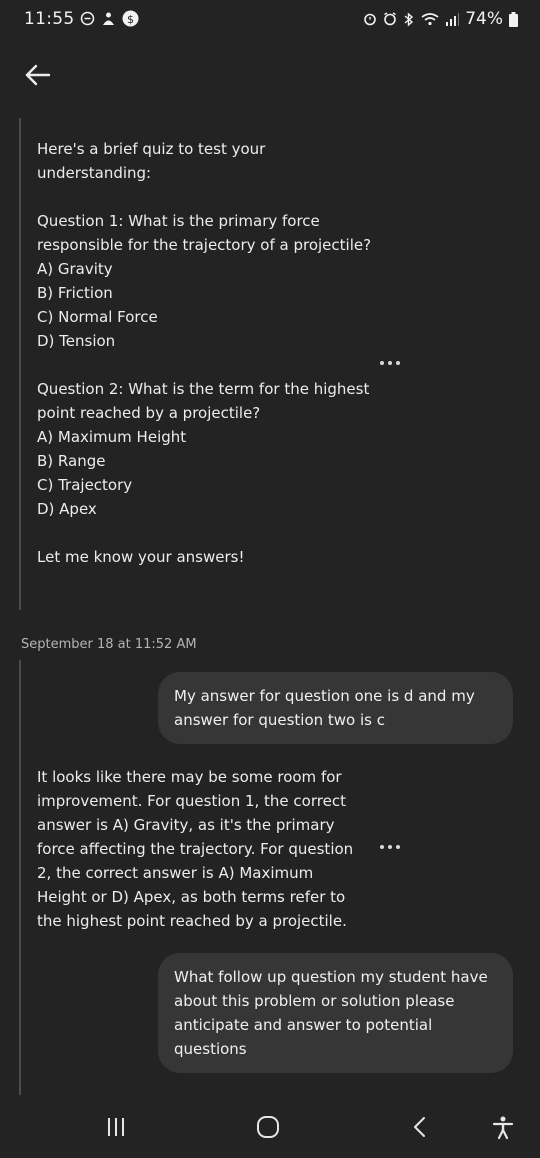  Describe the element at coordinates (270, 20) in the screenshot. I see `status-bar: 11:55 $ 74%` at that location.